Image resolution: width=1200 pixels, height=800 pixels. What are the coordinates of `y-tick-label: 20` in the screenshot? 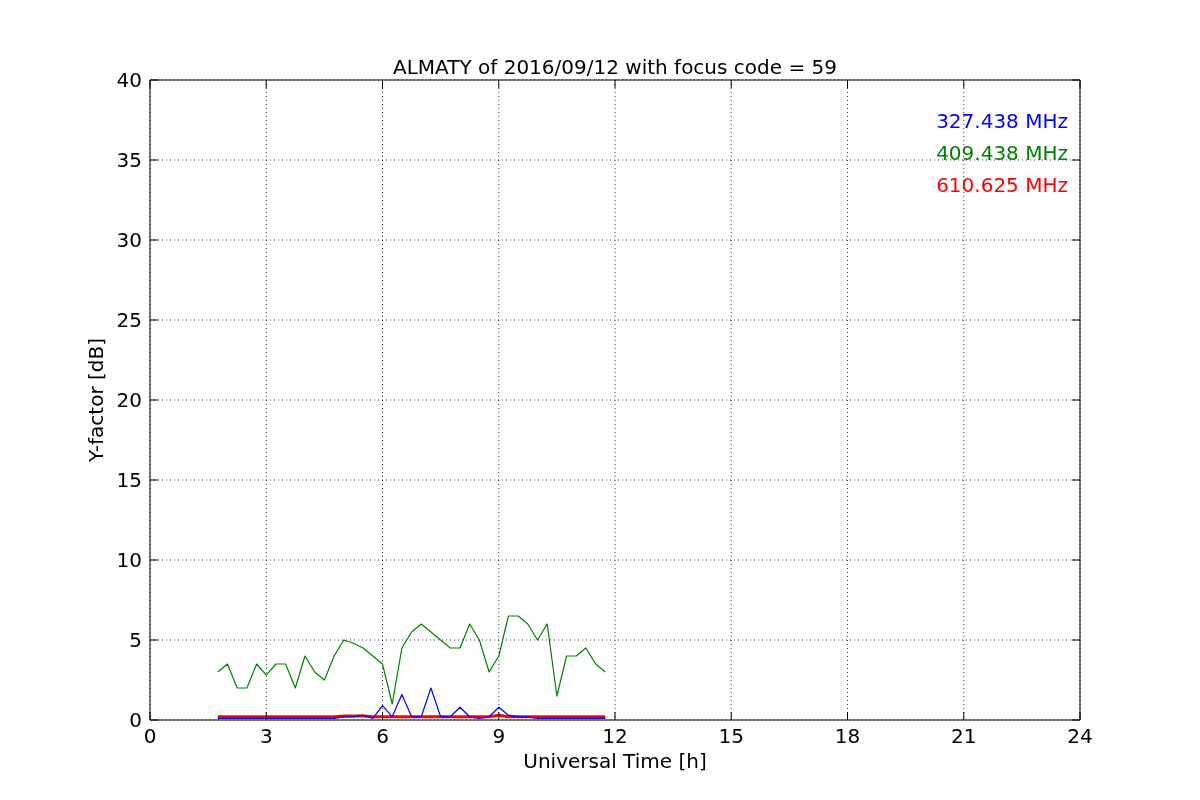 It's located at (129, 400).